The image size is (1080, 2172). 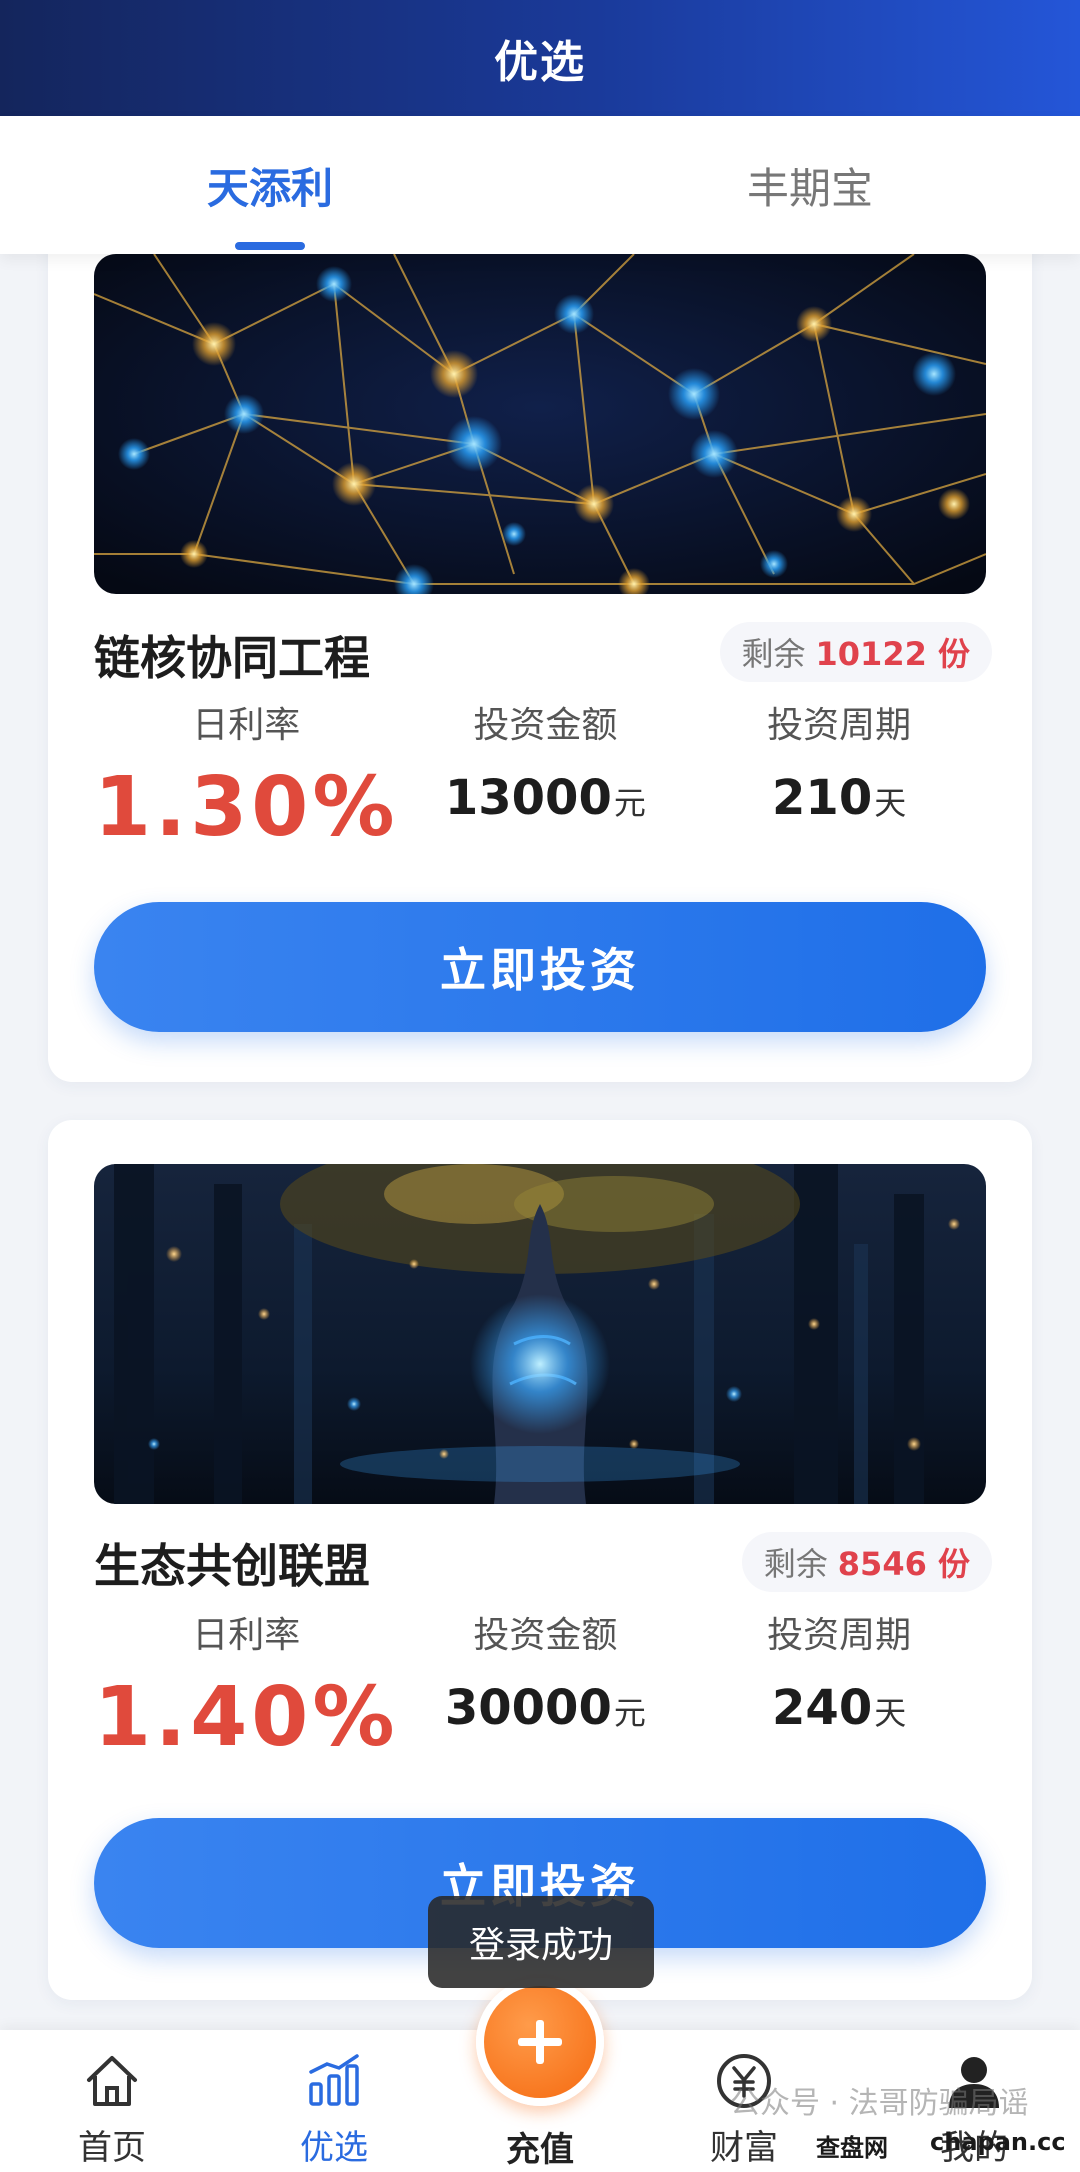 I want to click on period-value: 210, so click(x=822, y=798).